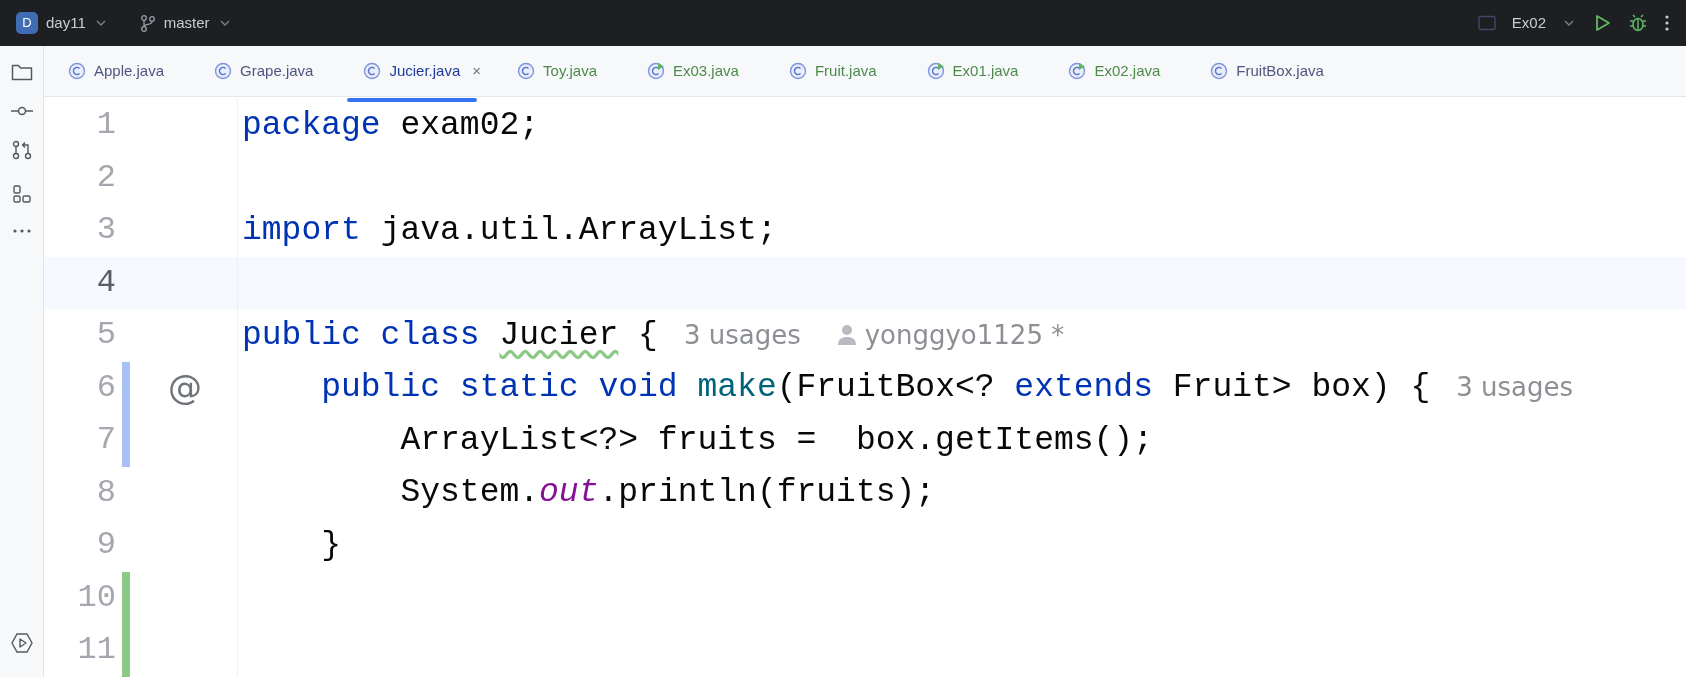  I want to click on code-text: Fruit> box) {, so click(1301, 388).